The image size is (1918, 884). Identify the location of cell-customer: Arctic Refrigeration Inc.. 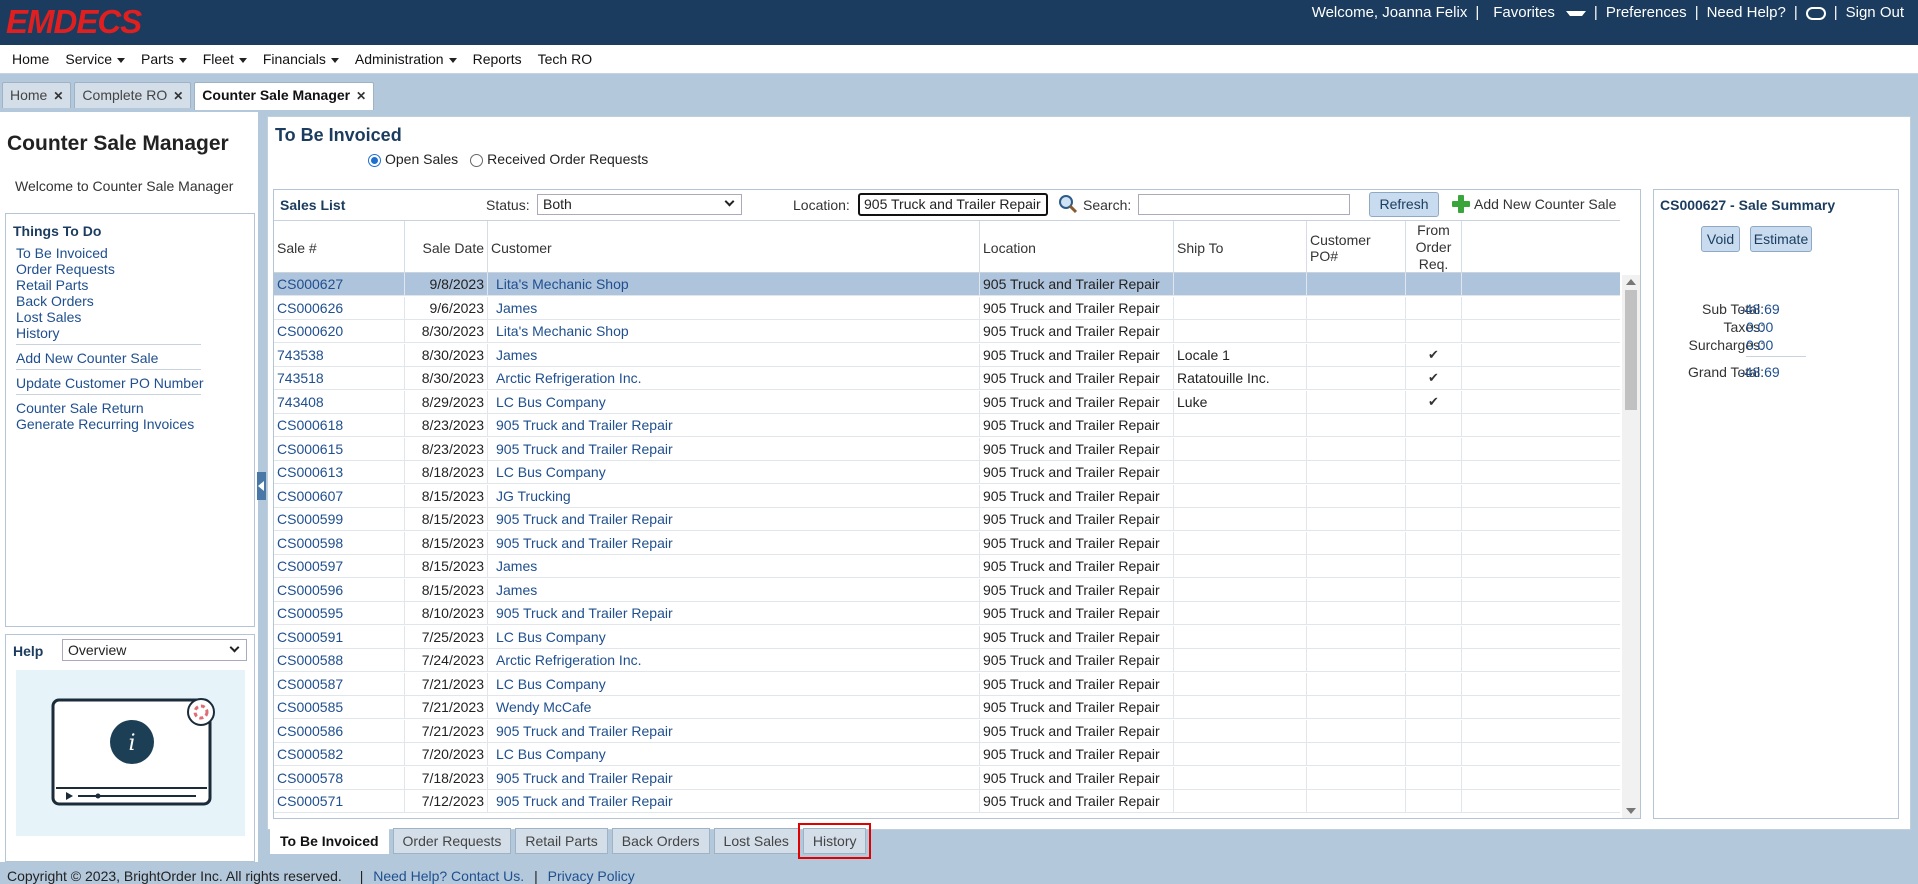
(734, 660).